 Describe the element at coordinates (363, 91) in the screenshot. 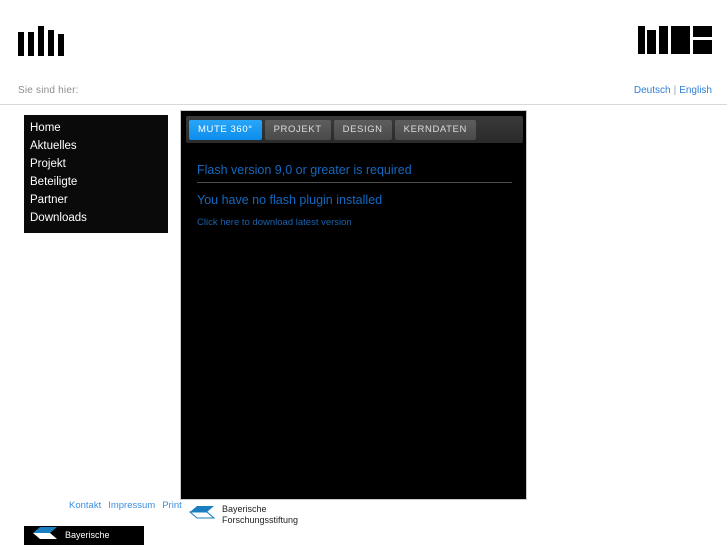

I see `breadcrumb-bar: Sie sind hier: Deutsch | English` at that location.